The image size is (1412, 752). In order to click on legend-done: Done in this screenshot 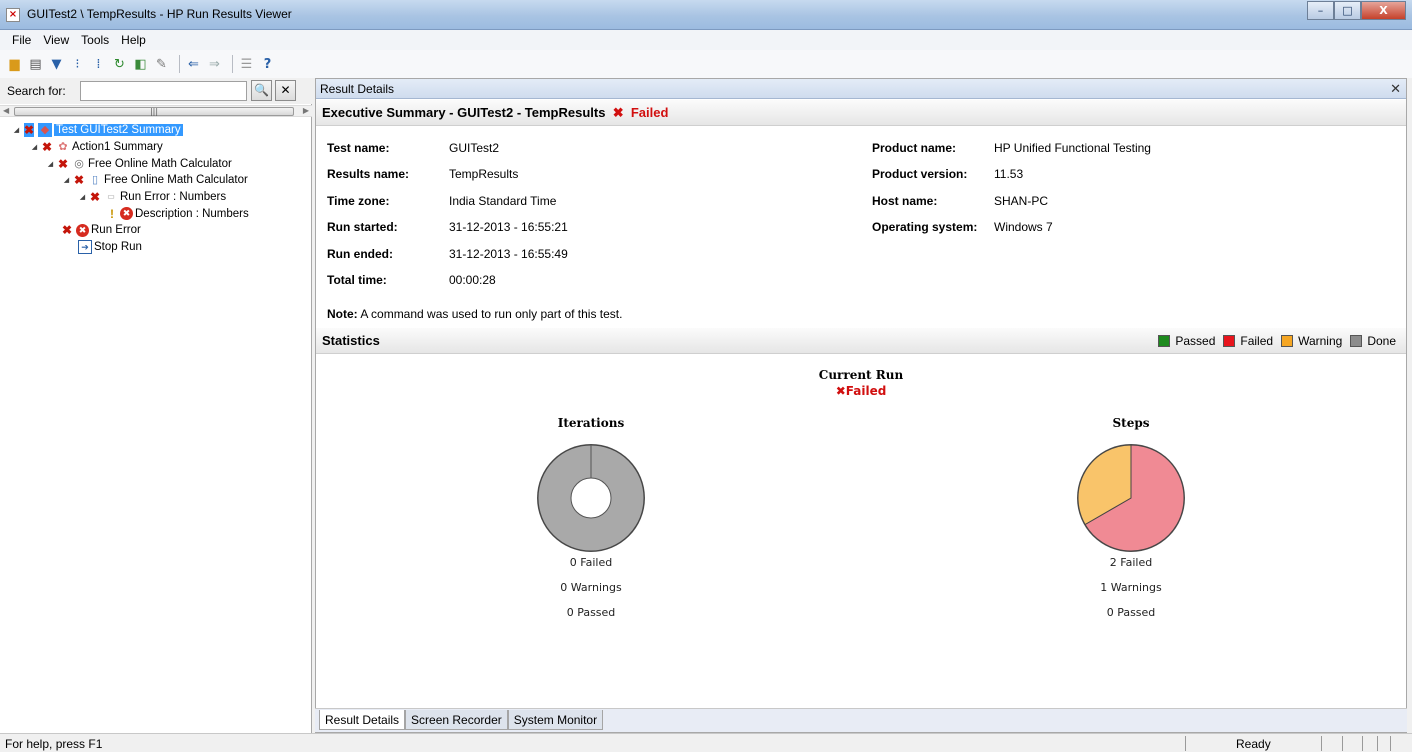, I will do `click(1373, 341)`.